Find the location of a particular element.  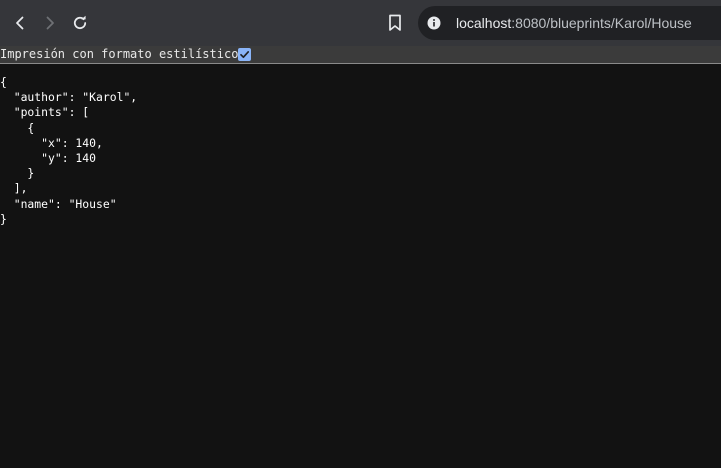

reload-icon is located at coordinates (80, 22).